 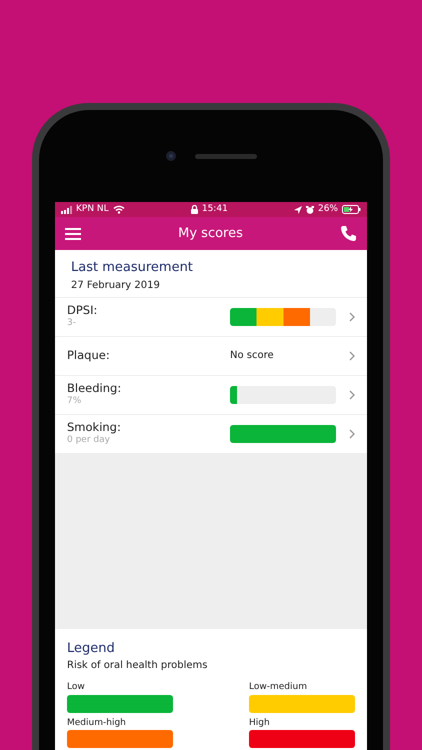 I want to click on score-label: Smoking:, so click(x=94, y=428).